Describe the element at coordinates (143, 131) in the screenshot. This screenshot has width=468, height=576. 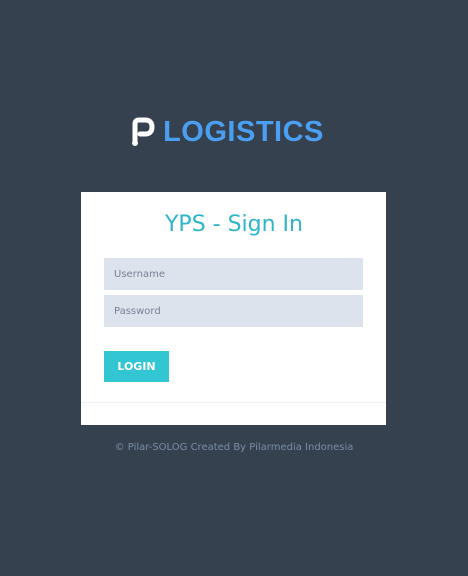
I see `pilar-p-logo-icon` at that location.